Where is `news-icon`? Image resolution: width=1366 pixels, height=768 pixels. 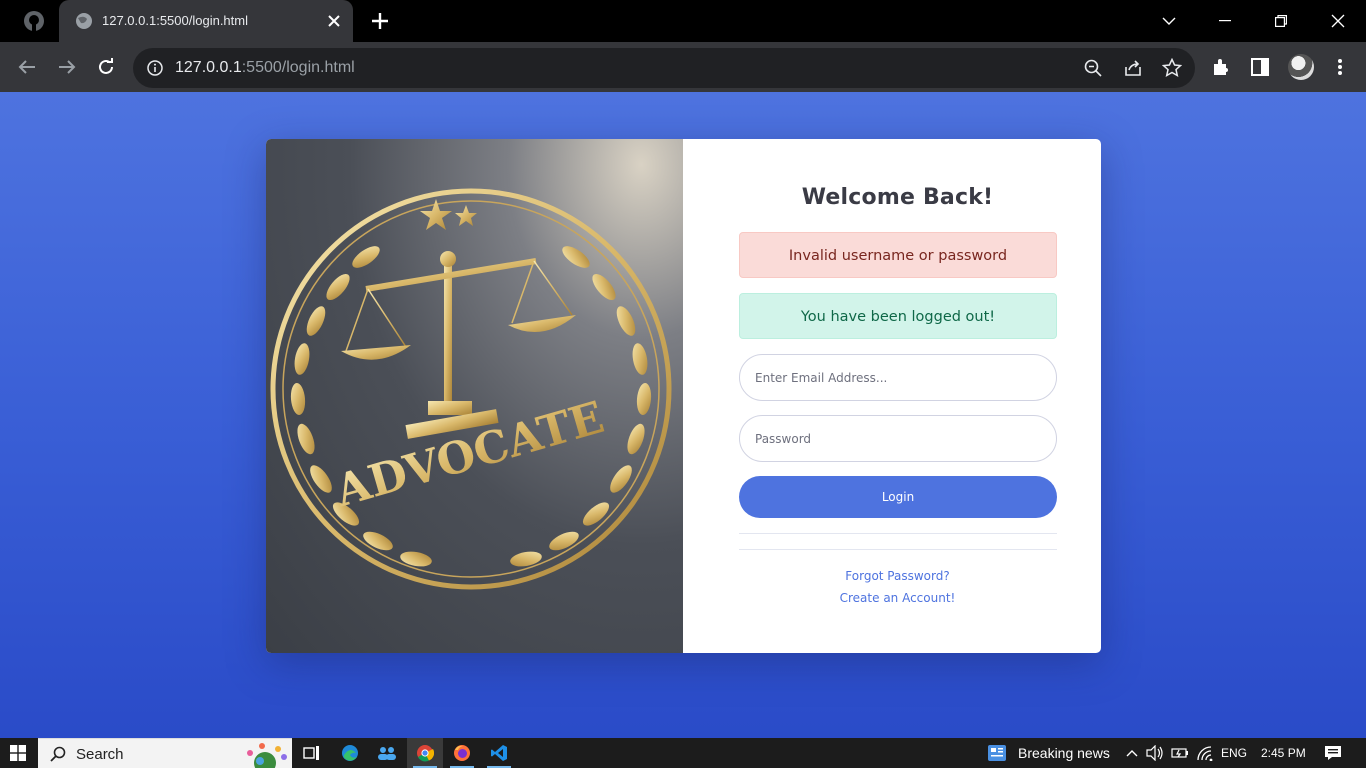
news-icon is located at coordinates (997, 753).